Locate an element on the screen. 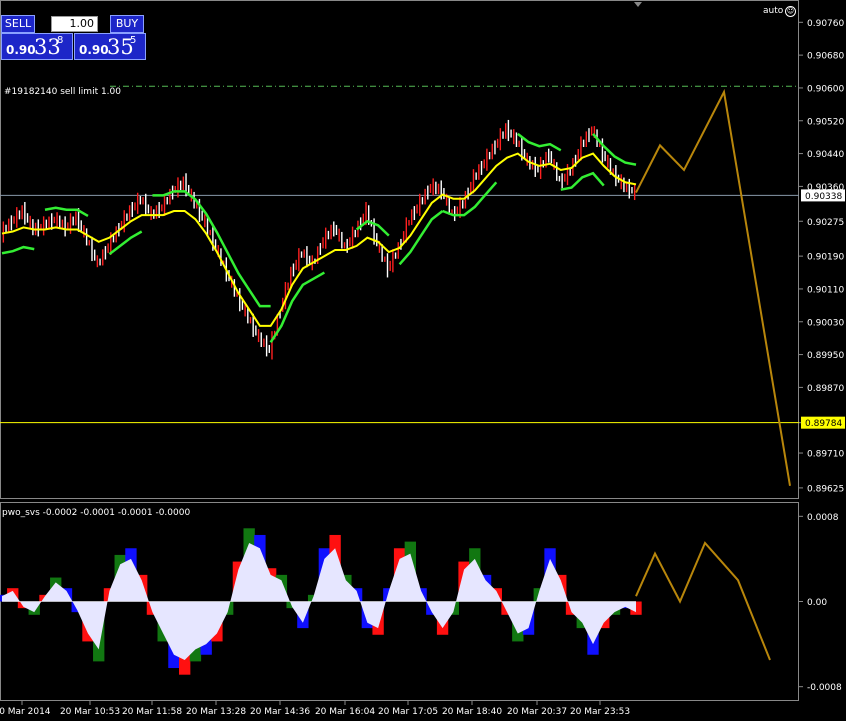  buy-price-prefix: 0.90 is located at coordinates (94, 50).